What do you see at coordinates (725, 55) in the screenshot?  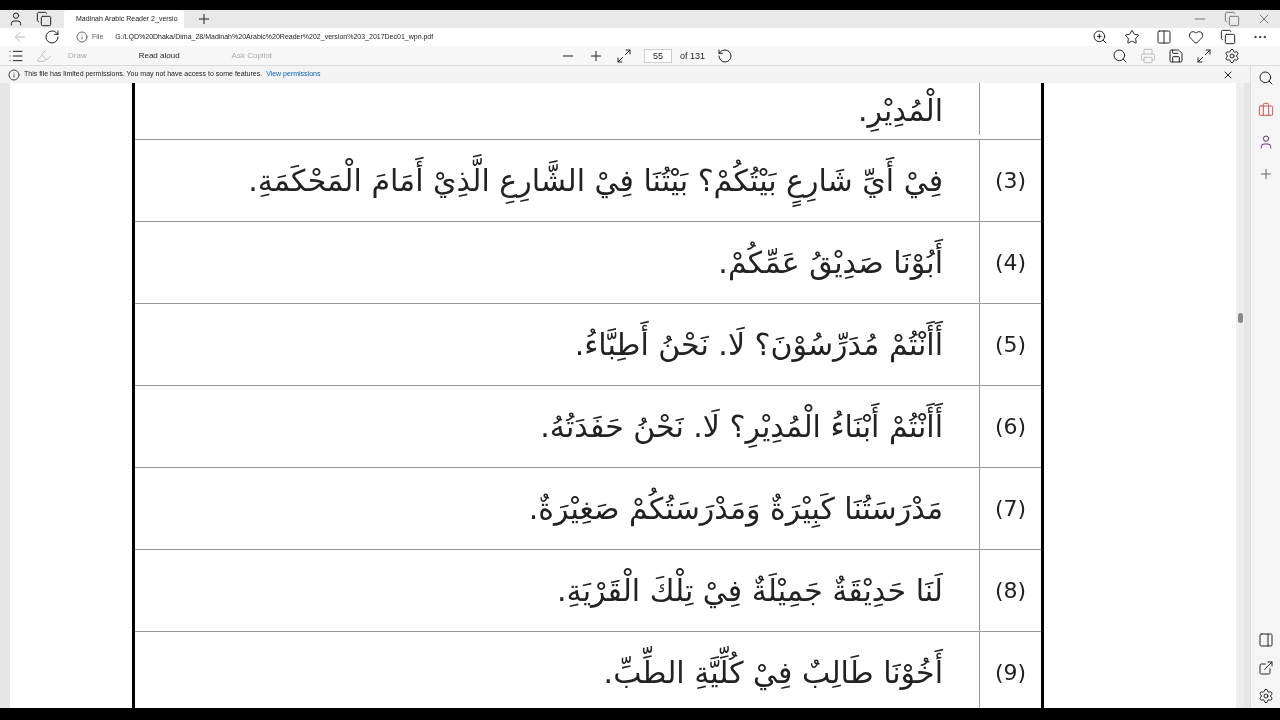 I see `rotate-icon` at bounding box center [725, 55].